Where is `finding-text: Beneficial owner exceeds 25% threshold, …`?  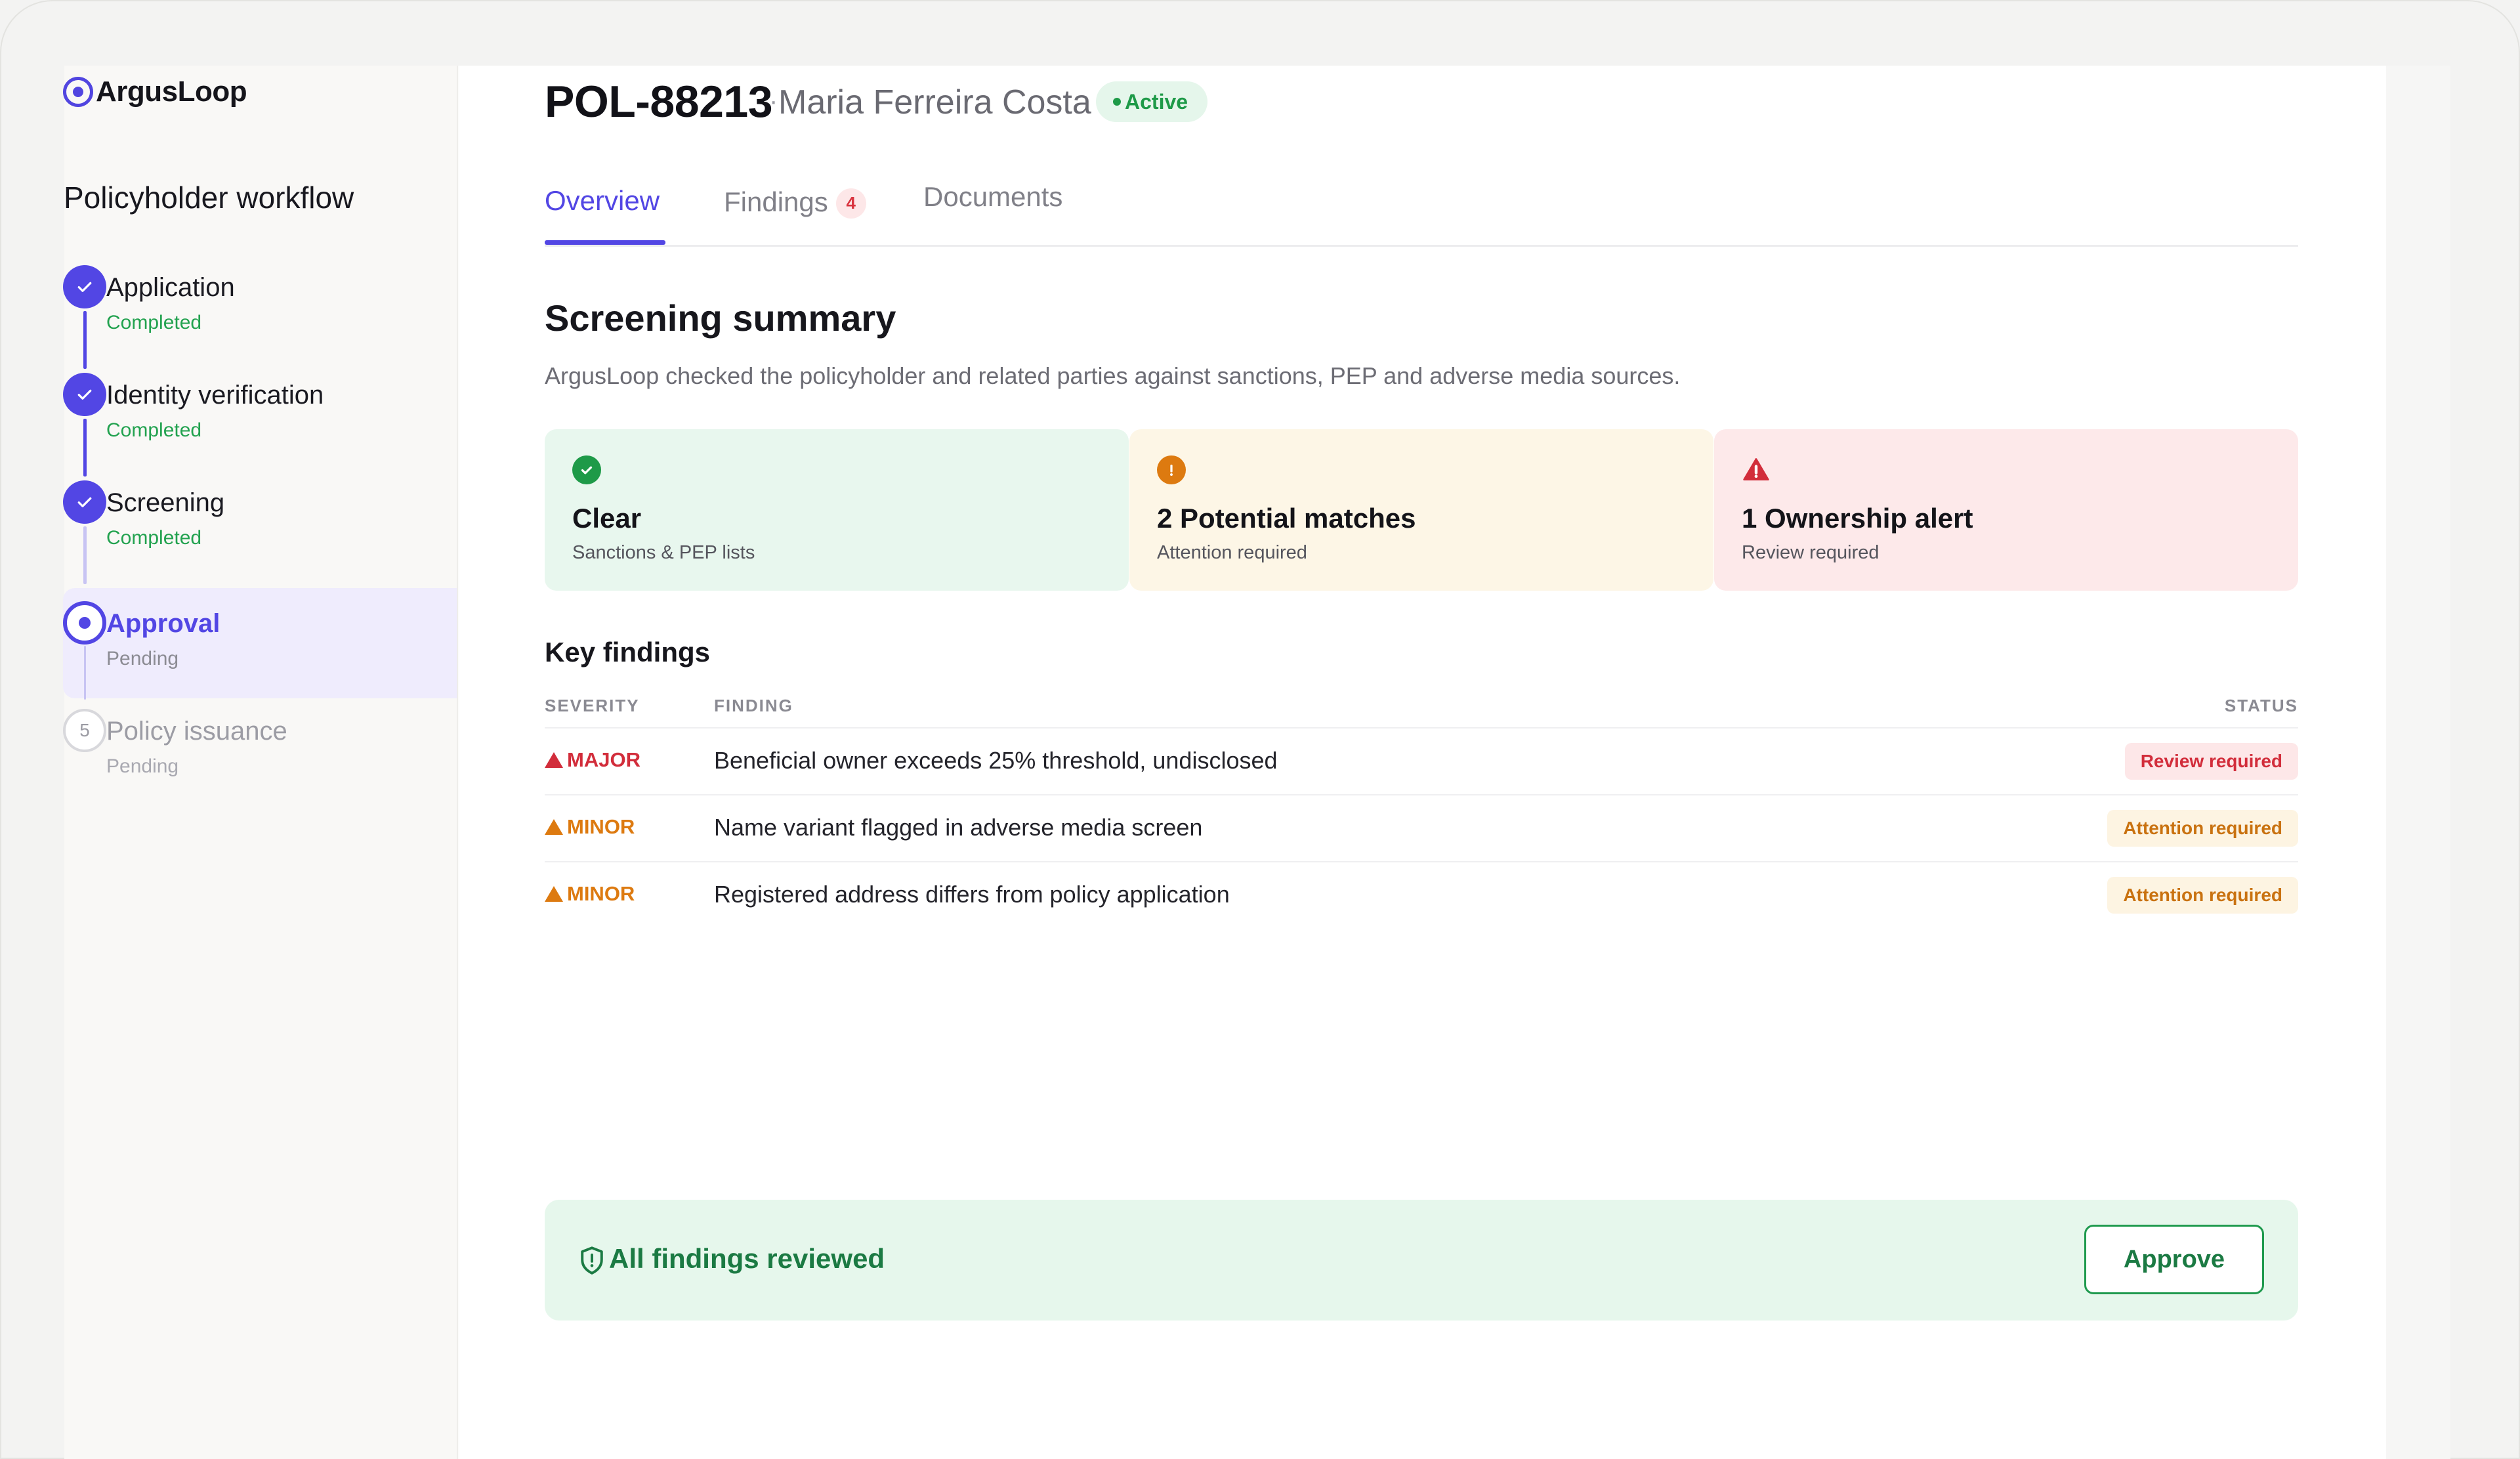 finding-text: Beneficial owner exceeds 25% threshold, … is located at coordinates (996, 760).